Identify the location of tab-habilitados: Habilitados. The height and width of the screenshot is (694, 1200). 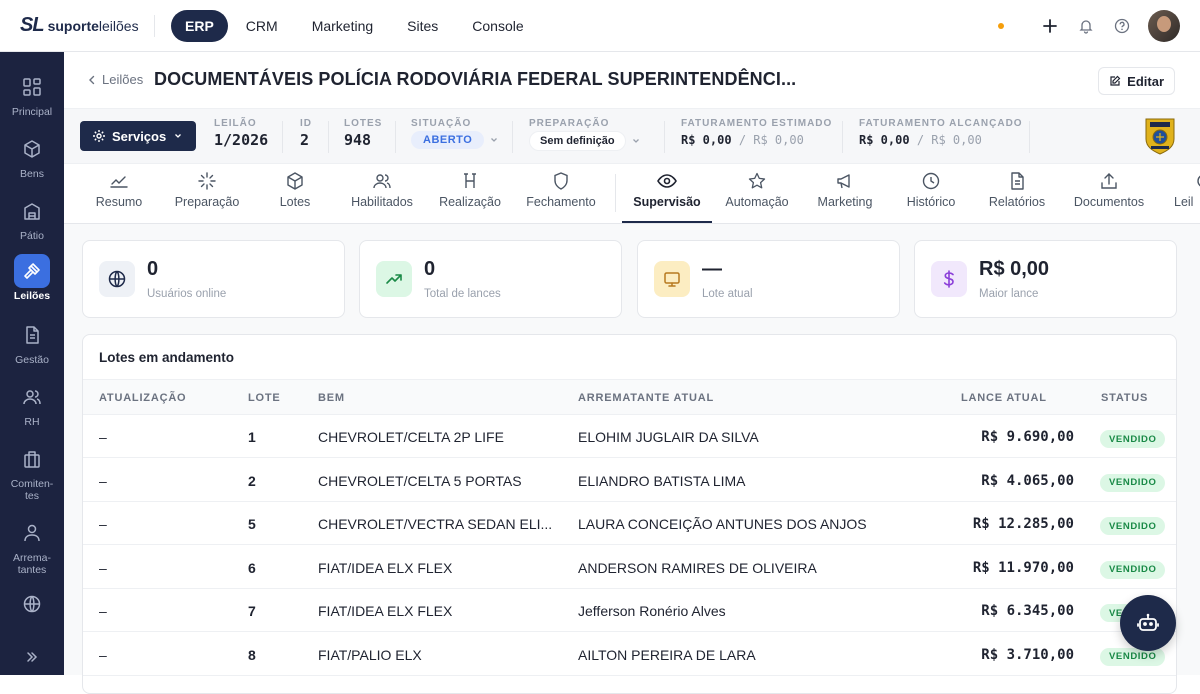
(382, 193).